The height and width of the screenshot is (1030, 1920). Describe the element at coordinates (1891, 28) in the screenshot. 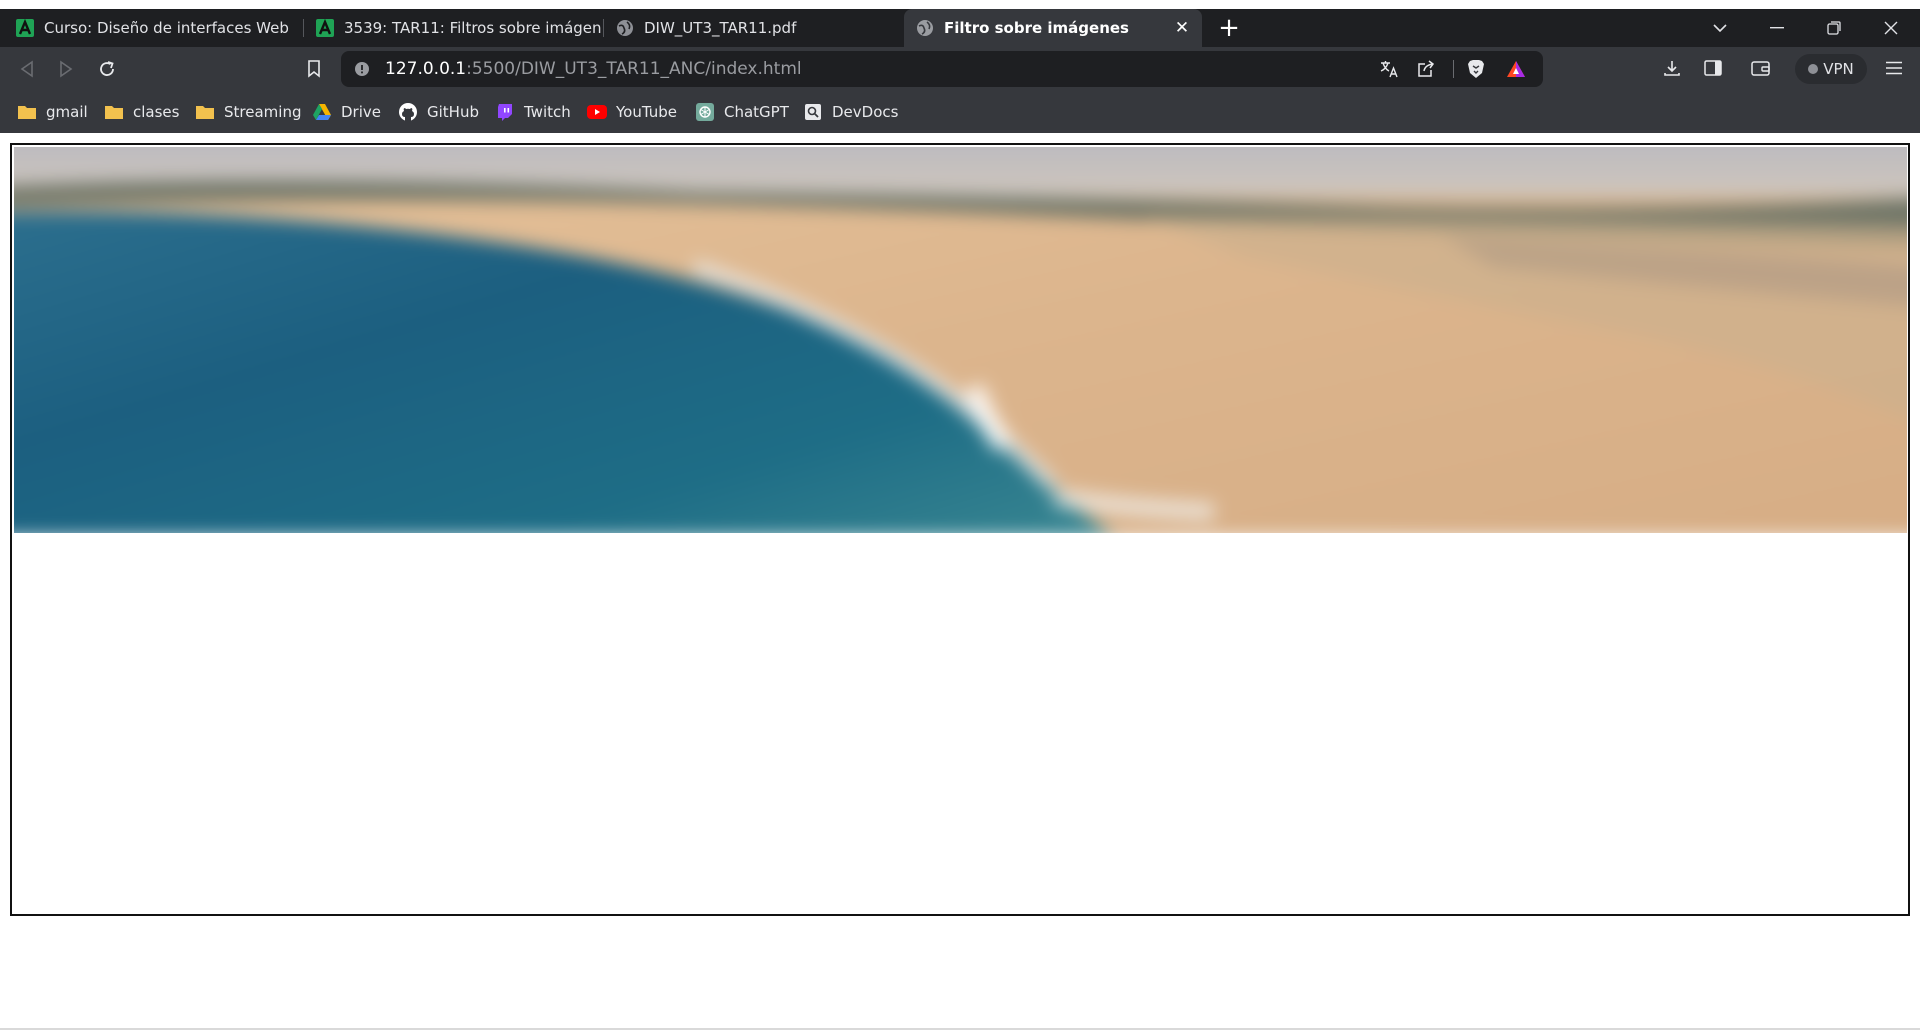

I see `close-window-icon` at that location.